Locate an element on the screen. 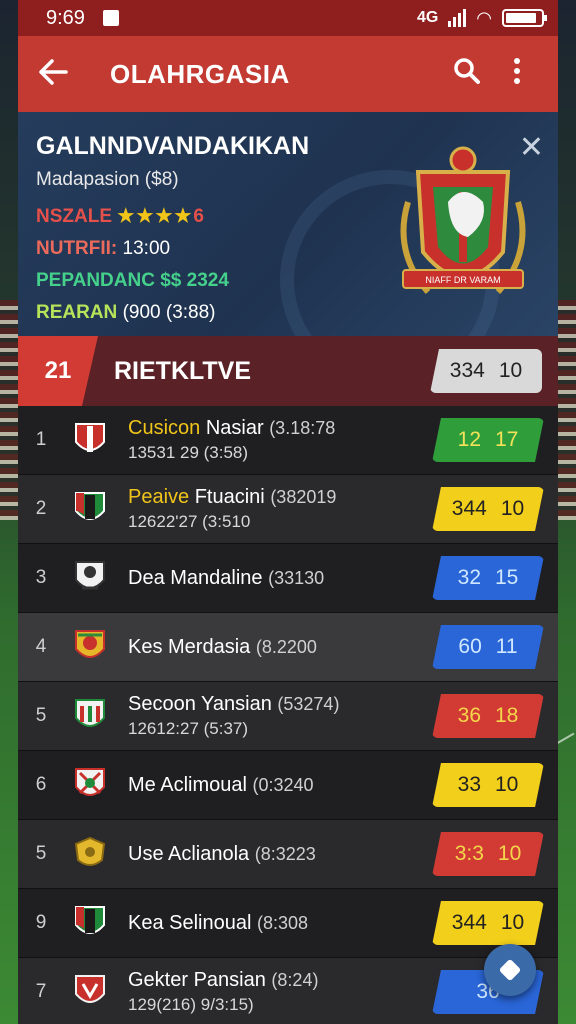 The image size is (576, 1024). section-header: 21 RIETKLTVE 334 10 is located at coordinates (288, 371).